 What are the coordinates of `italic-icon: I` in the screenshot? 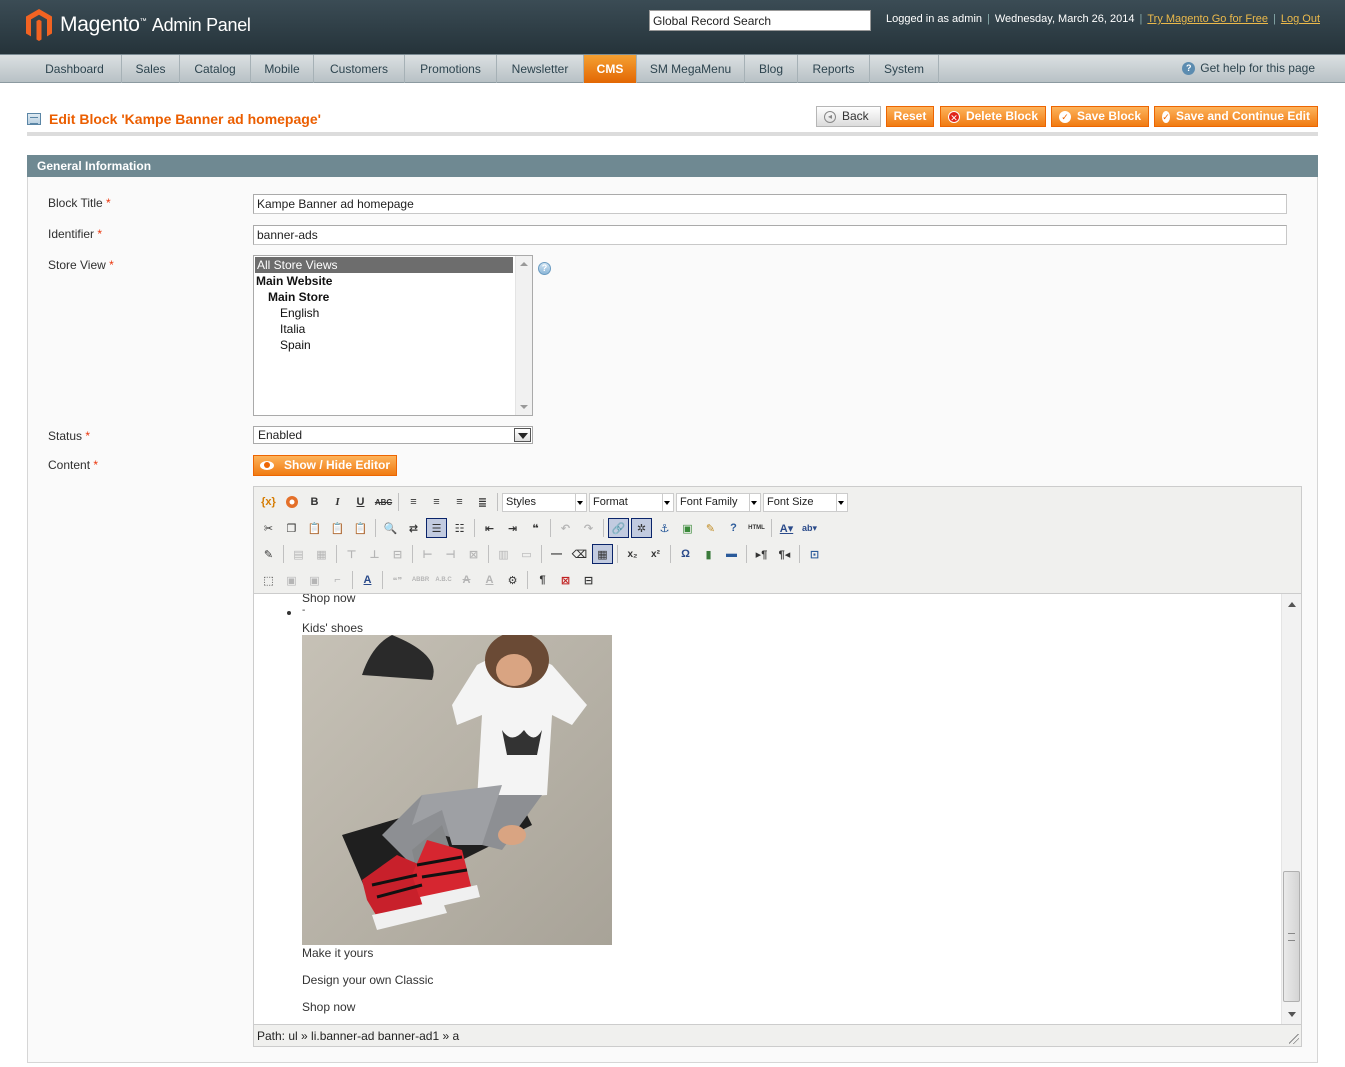 It's located at (337, 502).